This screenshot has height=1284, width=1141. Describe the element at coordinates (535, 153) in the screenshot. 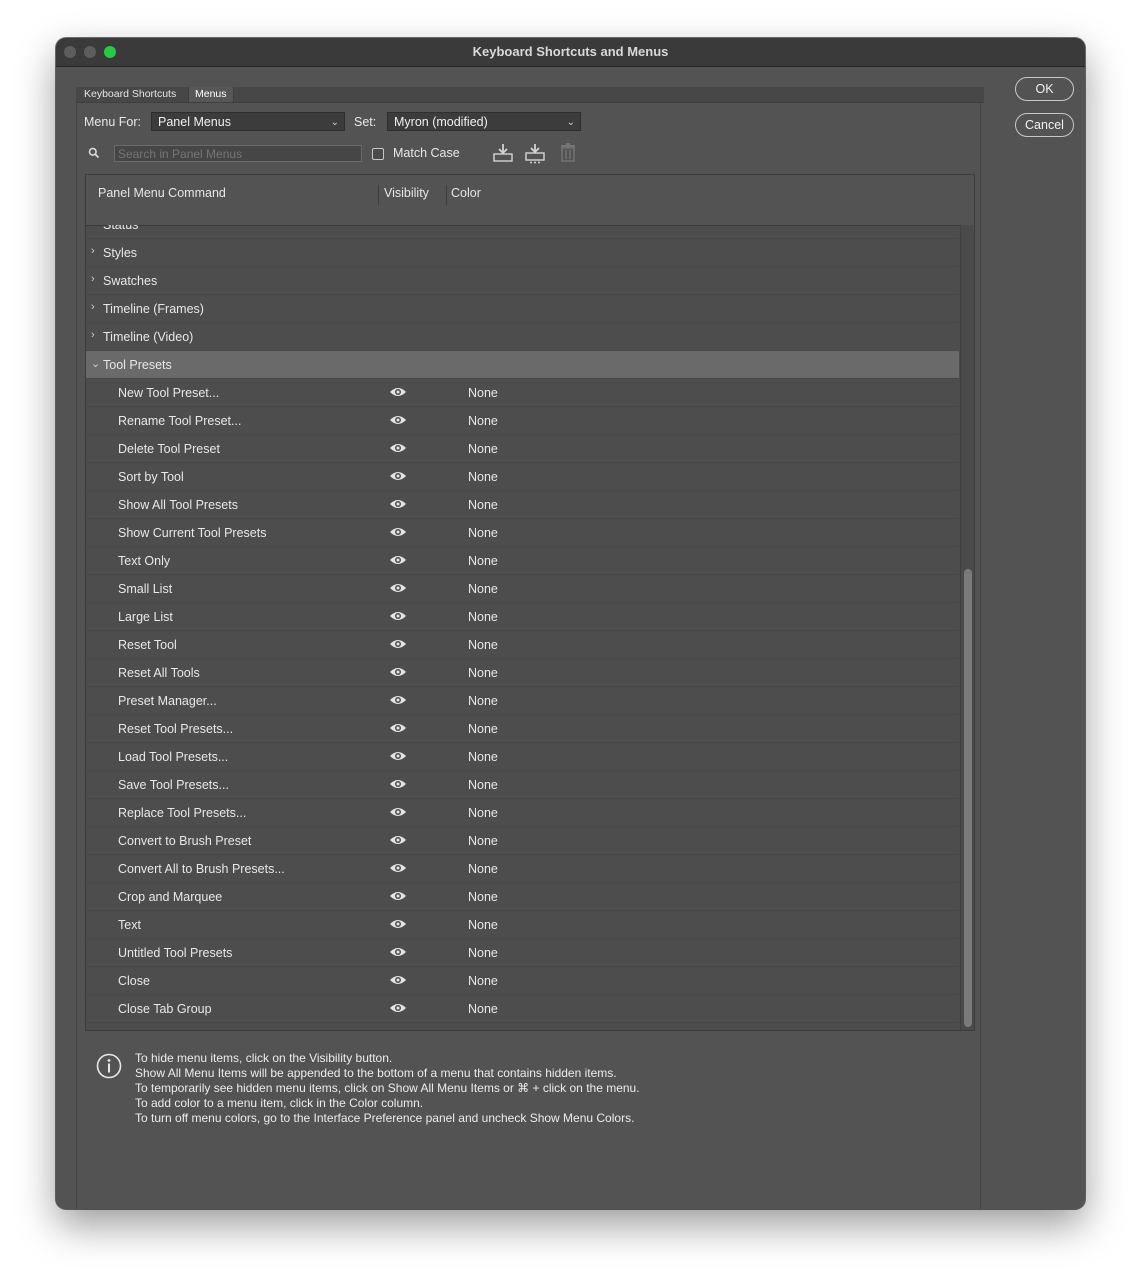

I see `save-set-as-icon` at that location.